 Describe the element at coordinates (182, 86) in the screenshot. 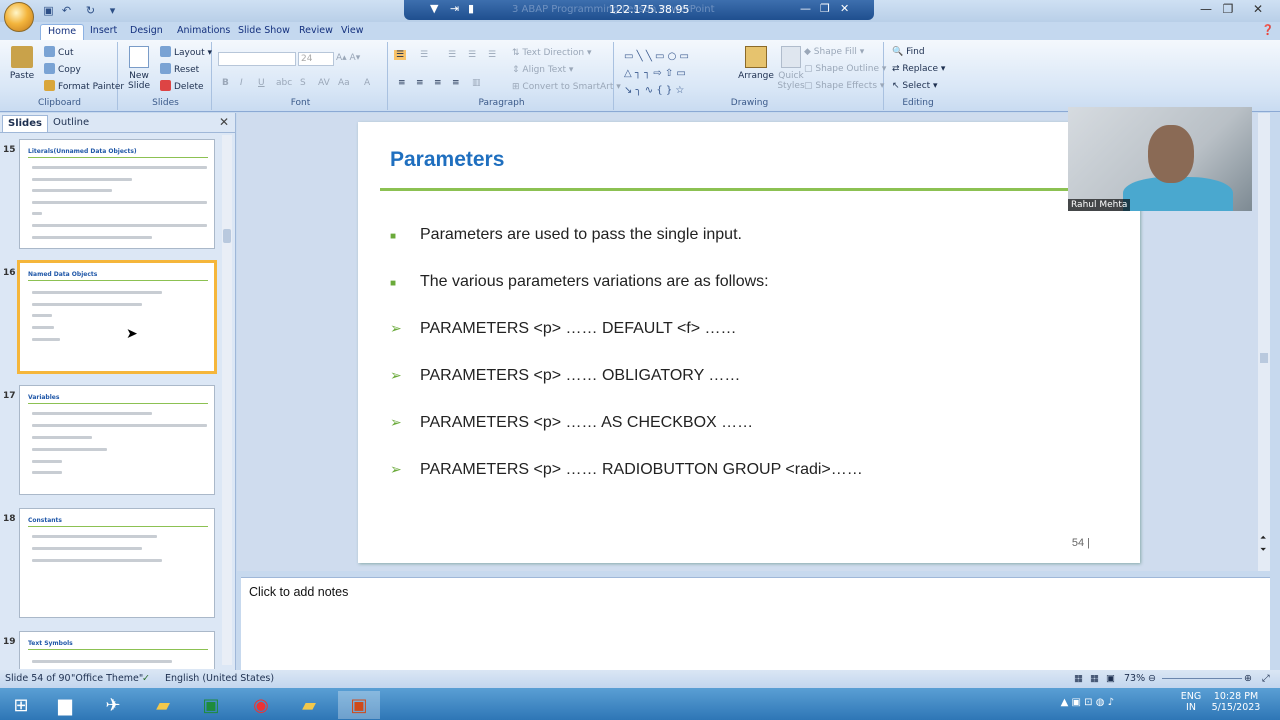

I see `delete-slide-button: Delete` at that location.